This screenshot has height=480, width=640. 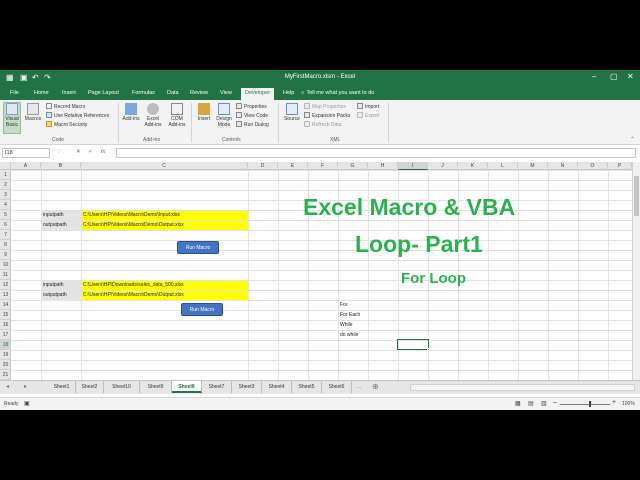 I want to click on cell-g17: do while, so click(x=359, y=335).